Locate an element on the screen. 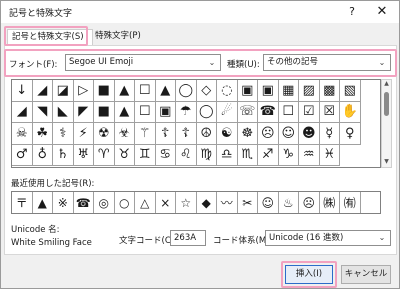 The height and width of the screenshot is (289, 400). symbol-cell: ♄ is located at coordinates (63, 155).